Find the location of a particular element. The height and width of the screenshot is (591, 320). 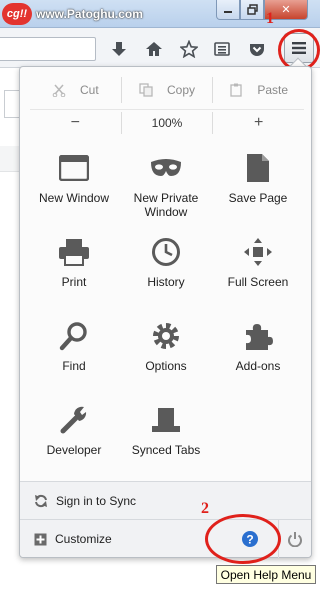

puzzle-icon is located at coordinates (258, 336).